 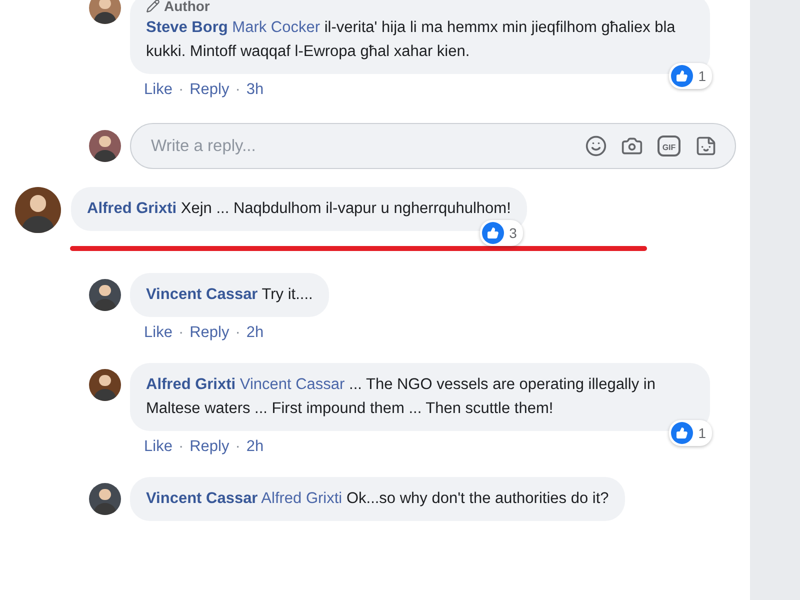 What do you see at coordinates (187, 27) in the screenshot?
I see `author-link: Steve Borg` at bounding box center [187, 27].